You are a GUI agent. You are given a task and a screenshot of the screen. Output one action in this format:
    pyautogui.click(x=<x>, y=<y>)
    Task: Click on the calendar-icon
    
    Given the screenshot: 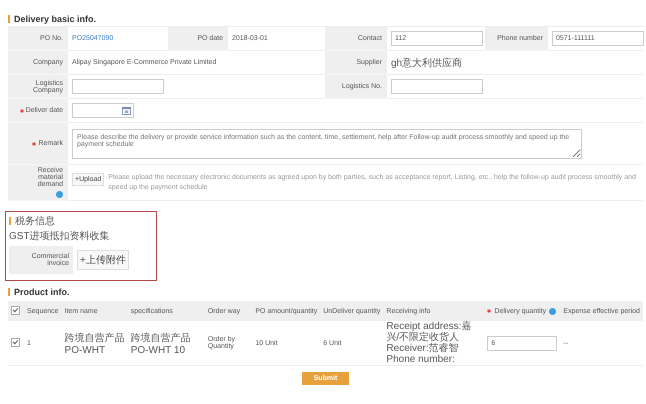 What is the action you would take?
    pyautogui.click(x=126, y=110)
    